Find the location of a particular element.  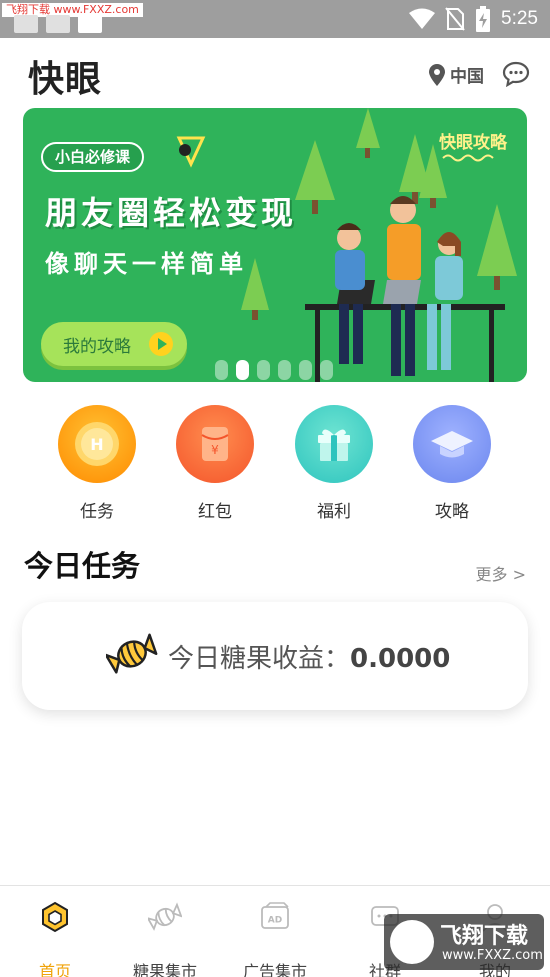

earnings-card: 今日糖果收益：0.0000 is located at coordinates (275, 656).